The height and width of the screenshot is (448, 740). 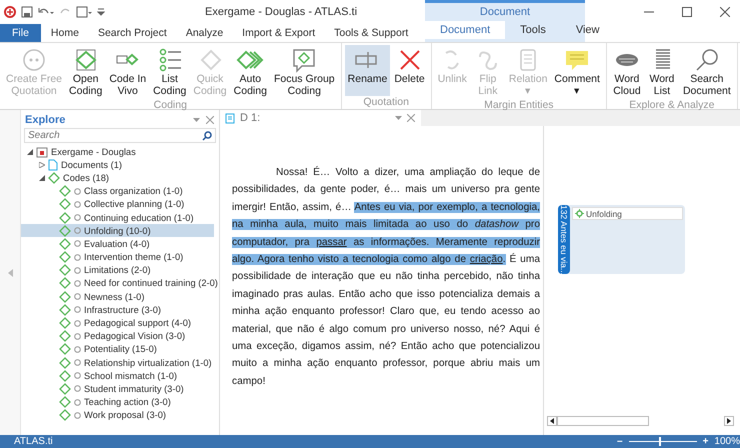 What do you see at coordinates (128, 72) in the screenshot?
I see `ribbon-button: Code In Vivo` at bounding box center [128, 72].